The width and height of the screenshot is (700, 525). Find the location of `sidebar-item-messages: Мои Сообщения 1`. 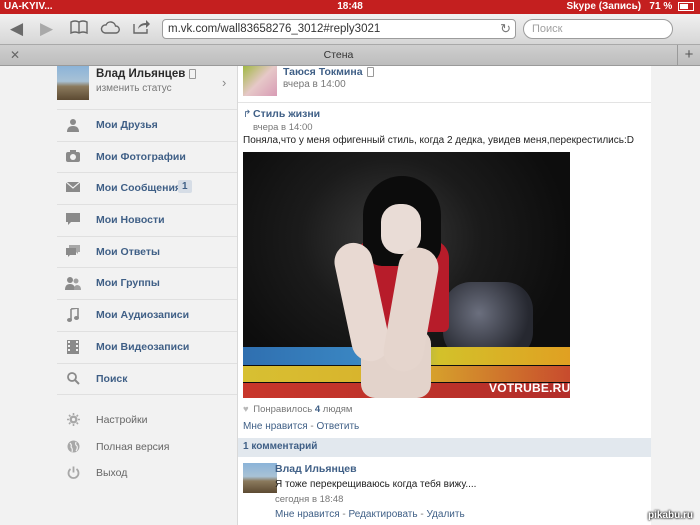

sidebar-item-messages: Мои Сообщения 1 is located at coordinates (147, 189).